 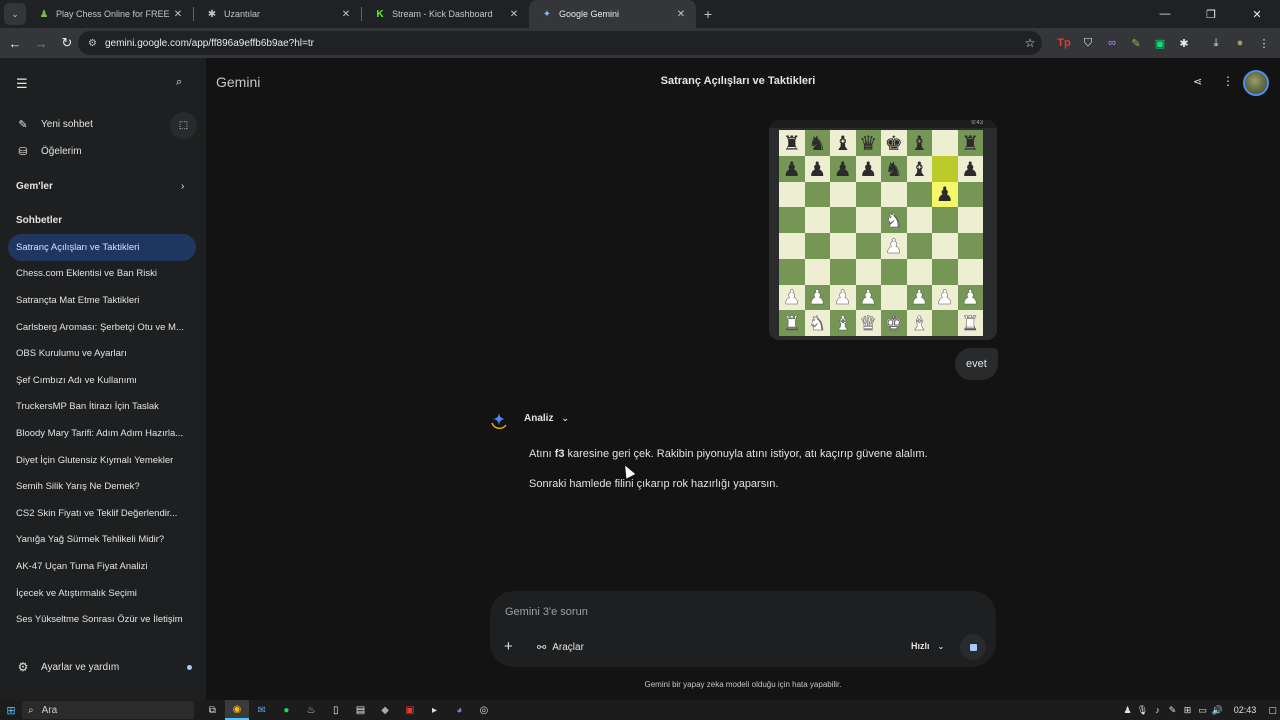 I want to click on taskbar-clock: 02:43, so click(x=1245, y=710).